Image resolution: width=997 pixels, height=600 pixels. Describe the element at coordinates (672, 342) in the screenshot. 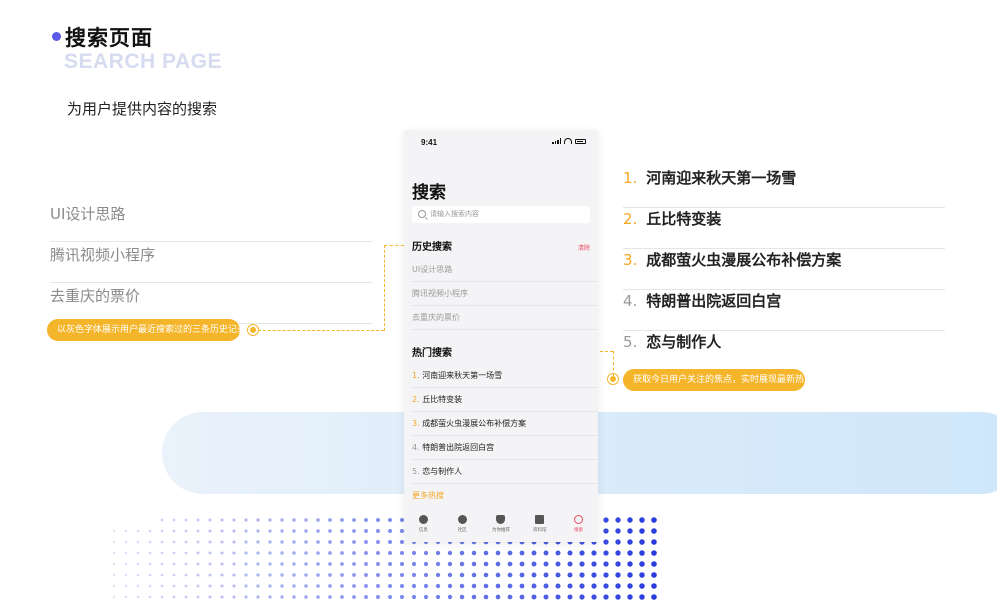

I see `annotation-hot-item: 5. 恋与制作人` at that location.